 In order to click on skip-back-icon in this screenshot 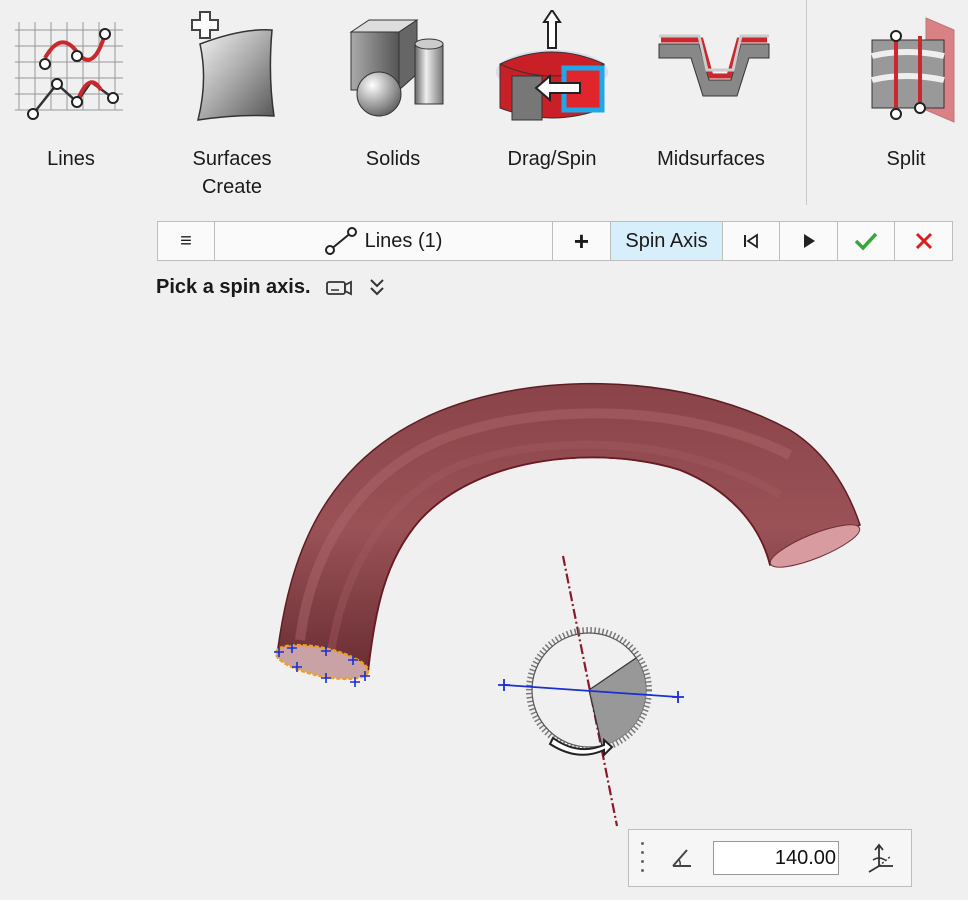, I will do `click(751, 241)`.